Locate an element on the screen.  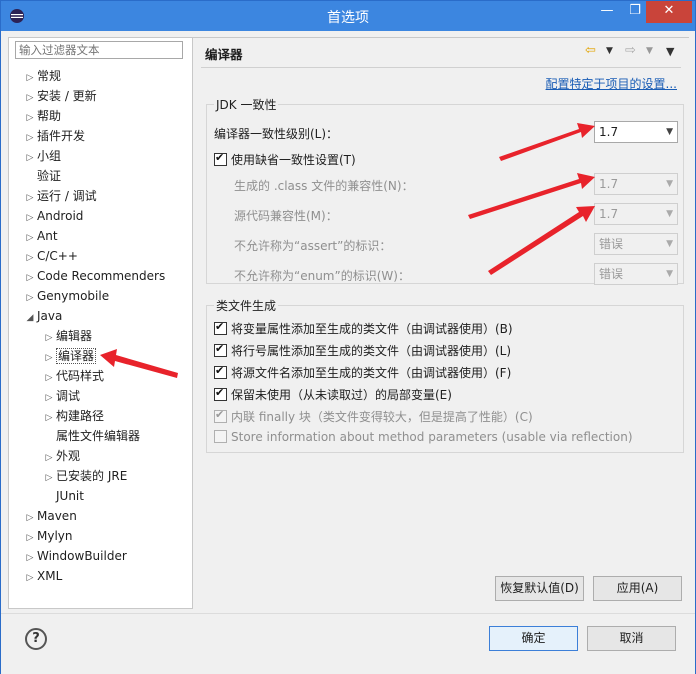
help-icon: ? is located at coordinates (36, 639).